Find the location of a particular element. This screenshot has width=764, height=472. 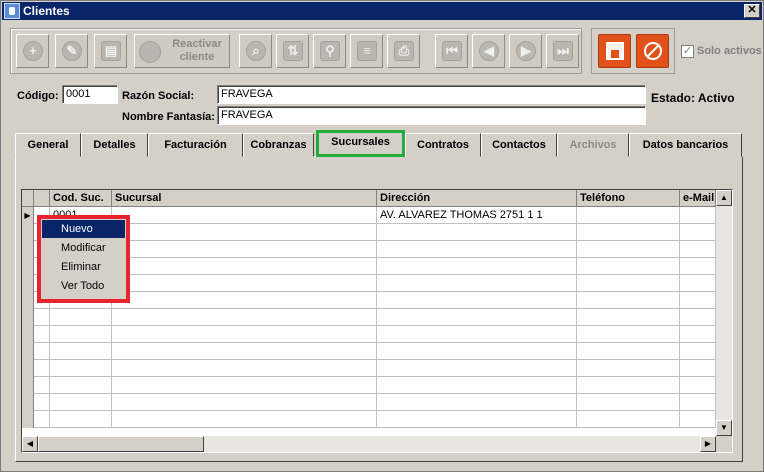

horizontal-scrollbar: ◀ ▶ is located at coordinates (369, 444).